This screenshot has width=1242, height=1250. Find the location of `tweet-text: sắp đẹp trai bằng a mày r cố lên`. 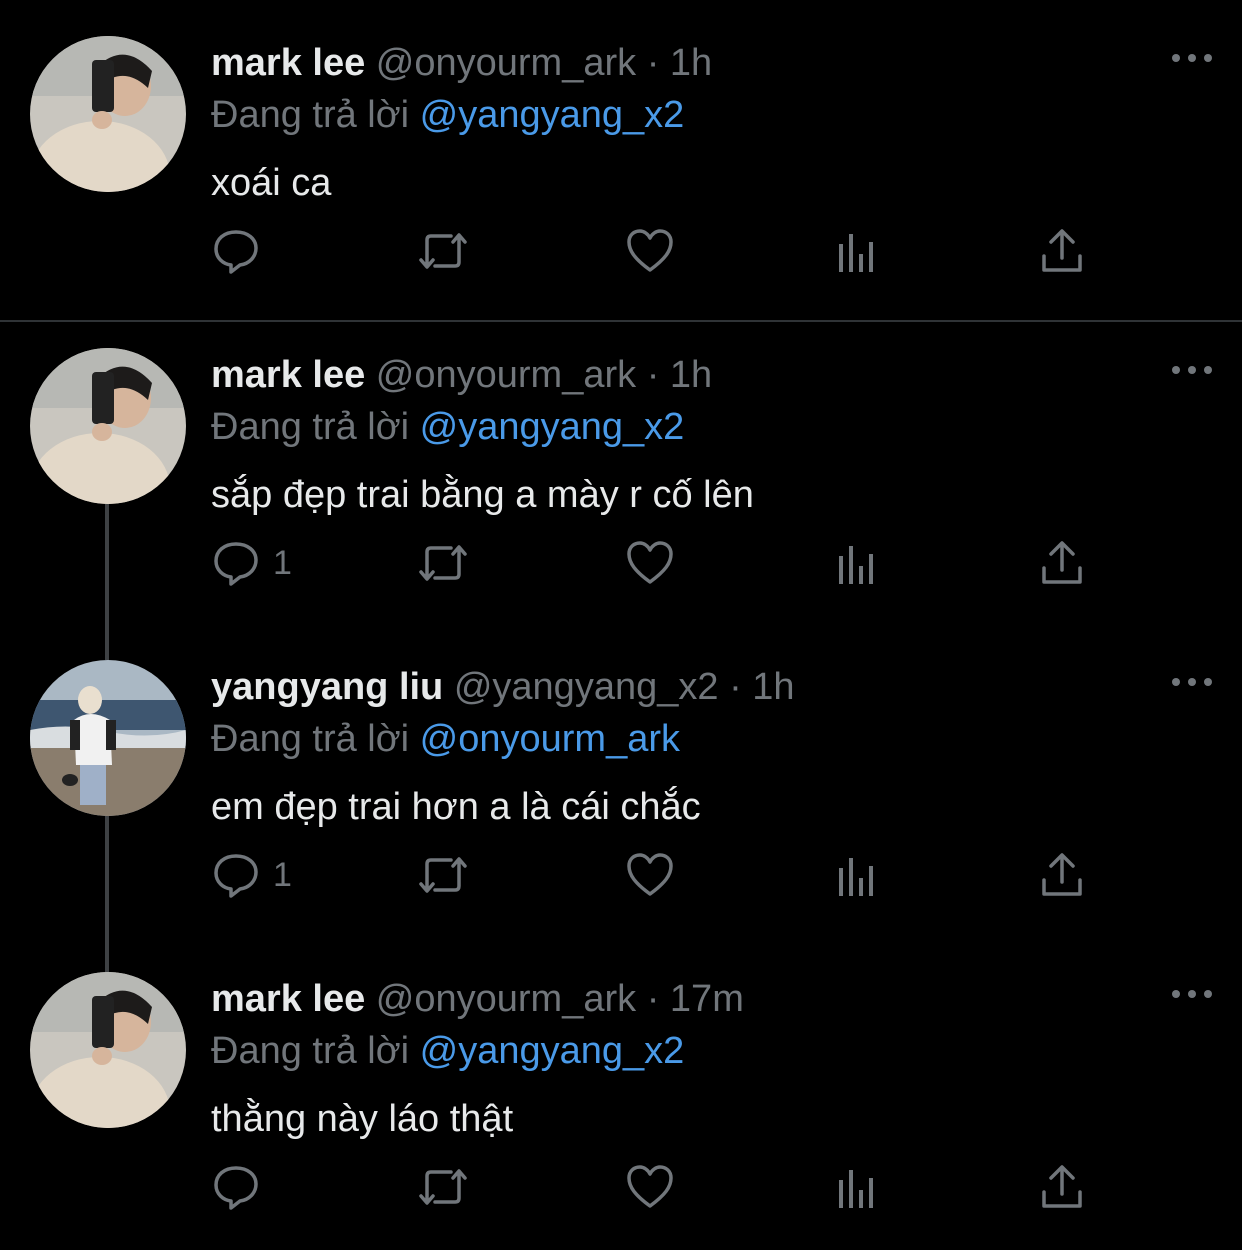

tweet-text: sắp đẹp trai bằng a mày r cố lên is located at coordinates (482, 495).